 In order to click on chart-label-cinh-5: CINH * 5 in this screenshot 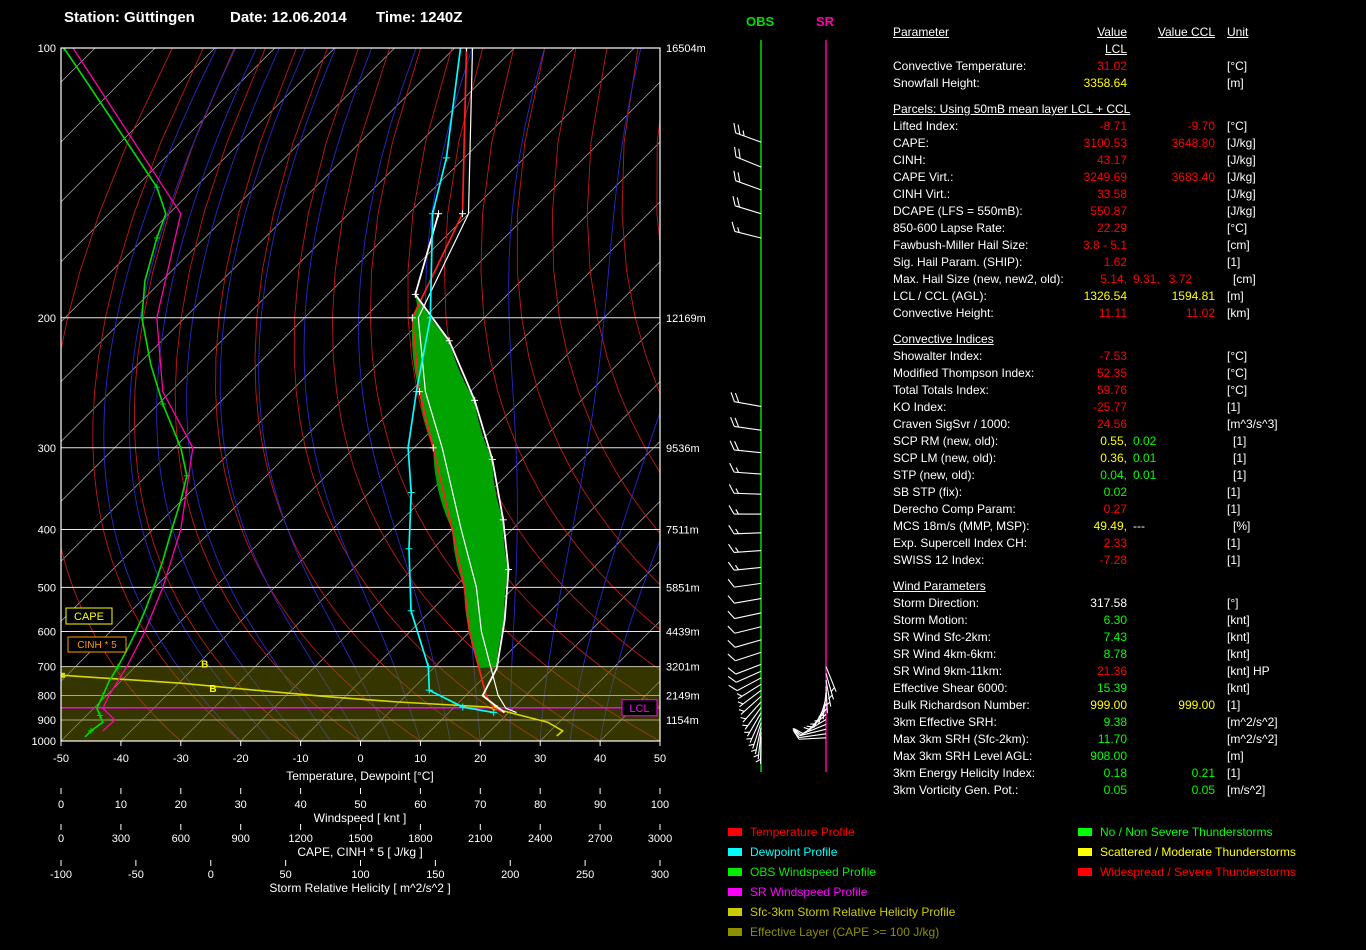, I will do `click(97, 644)`.